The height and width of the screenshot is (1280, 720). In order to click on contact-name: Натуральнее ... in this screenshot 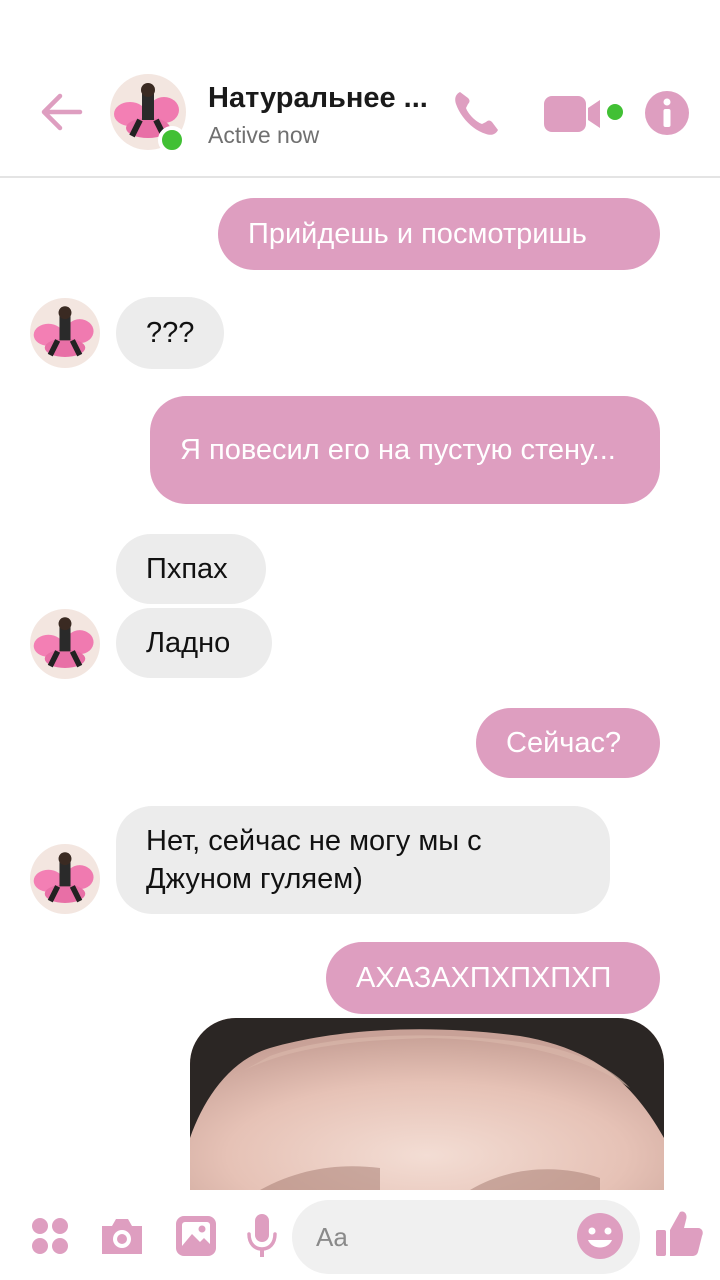, I will do `click(318, 98)`.